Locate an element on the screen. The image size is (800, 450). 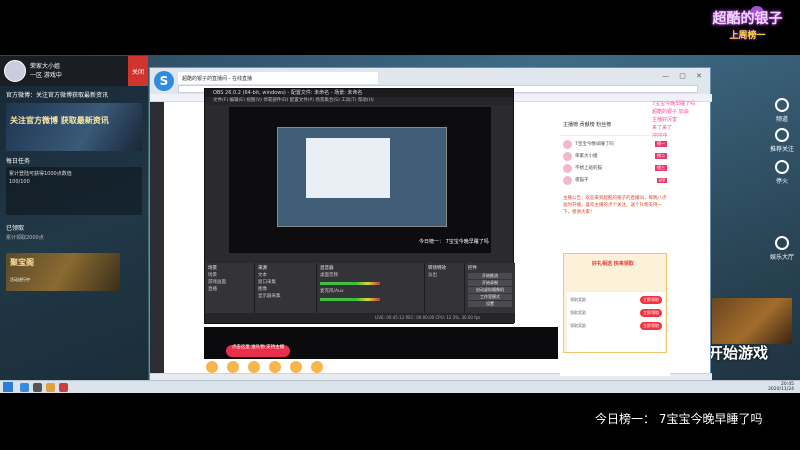
task-title: 每日任务 is located at coordinates (18, 161).